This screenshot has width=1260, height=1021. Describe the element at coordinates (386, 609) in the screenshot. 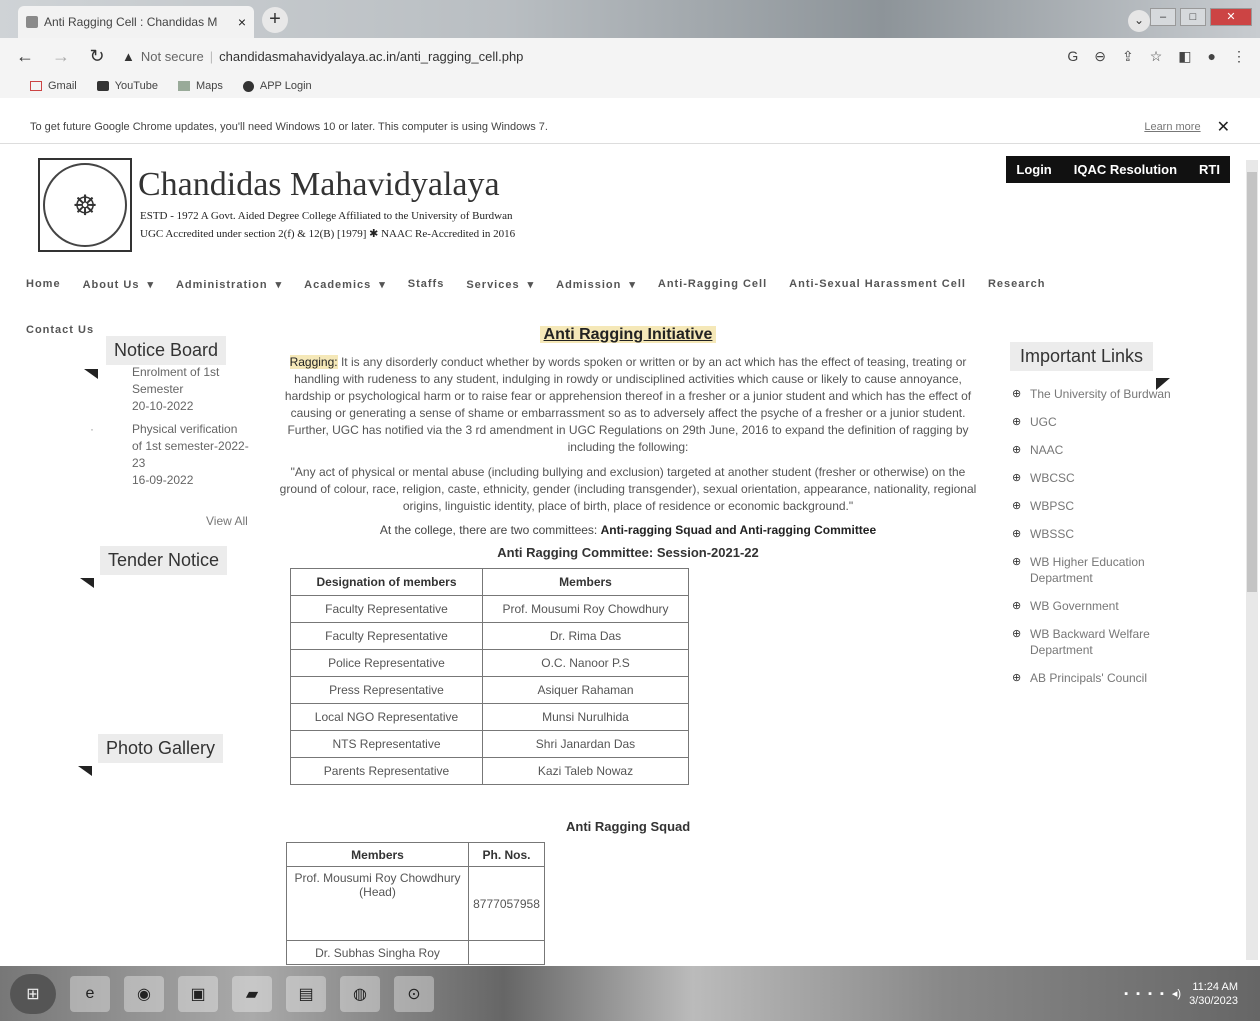

I see `designation-cell: Faculty Representative` at that location.